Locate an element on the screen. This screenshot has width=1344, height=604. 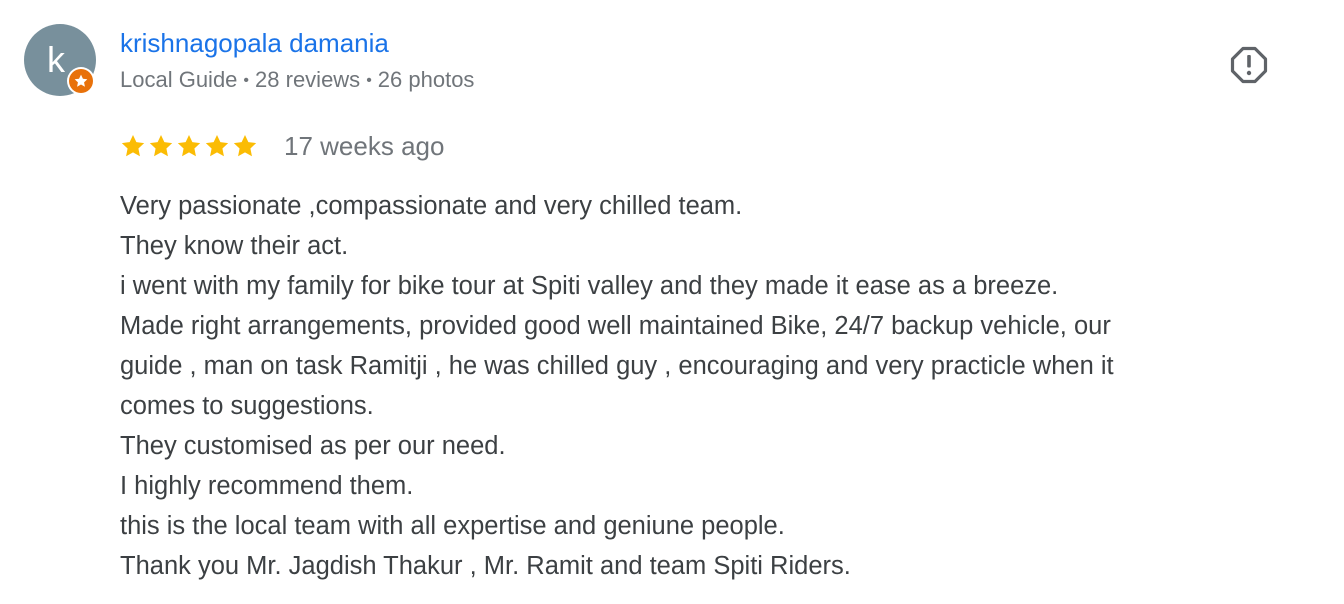
star-rating is located at coordinates (190, 146).